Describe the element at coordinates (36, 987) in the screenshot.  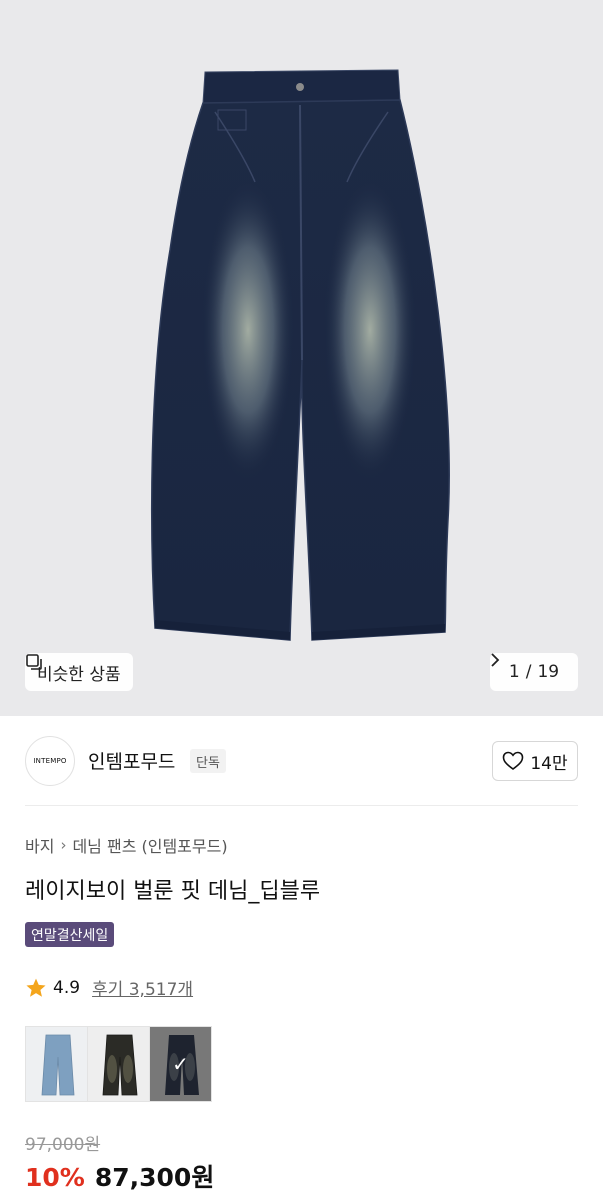
I see `star-icon` at that location.